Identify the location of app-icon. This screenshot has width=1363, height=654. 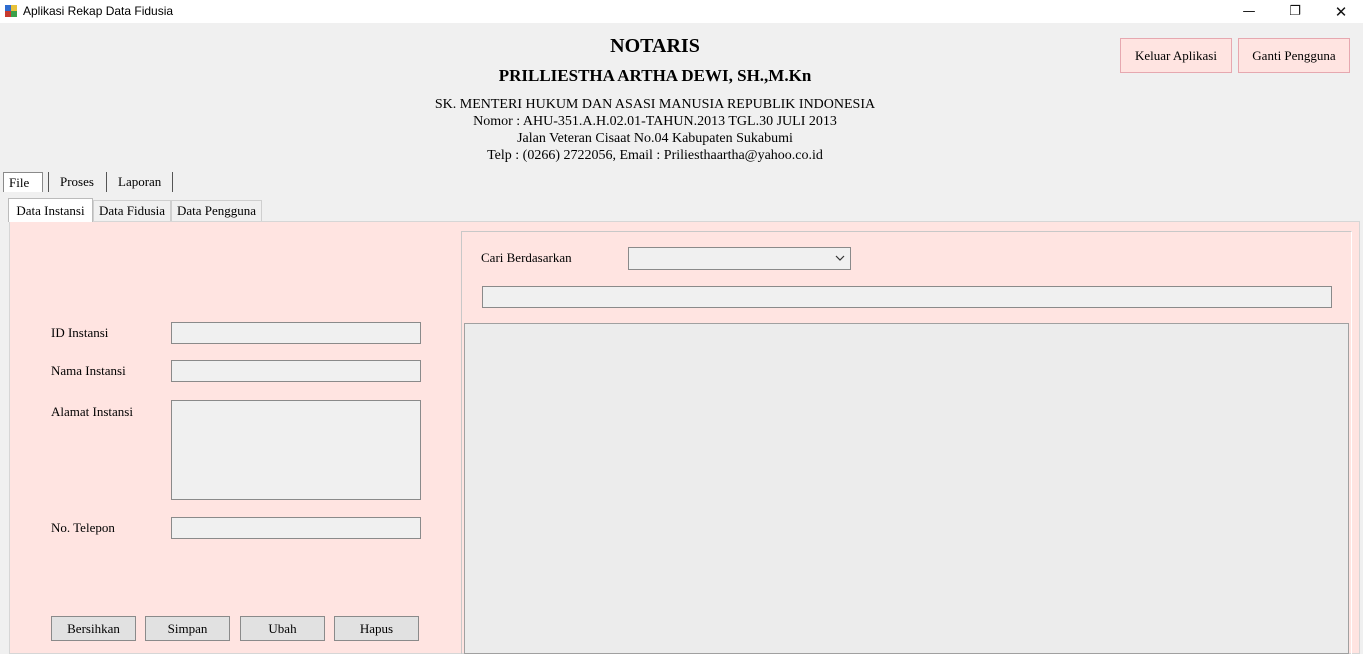
(11, 11).